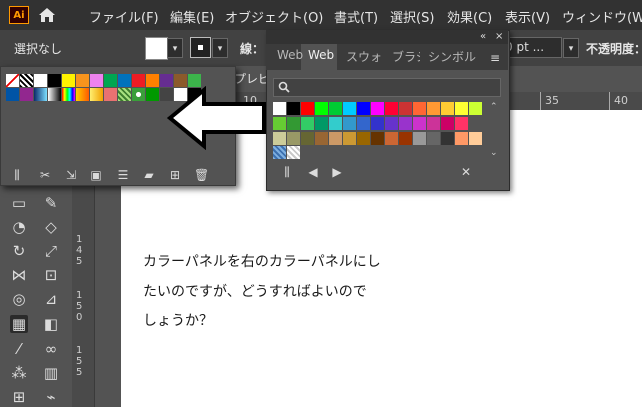 The image size is (642, 407). What do you see at coordinates (19, 227) in the screenshot?
I see `shaper-tool-icon: ◔` at bounding box center [19, 227].